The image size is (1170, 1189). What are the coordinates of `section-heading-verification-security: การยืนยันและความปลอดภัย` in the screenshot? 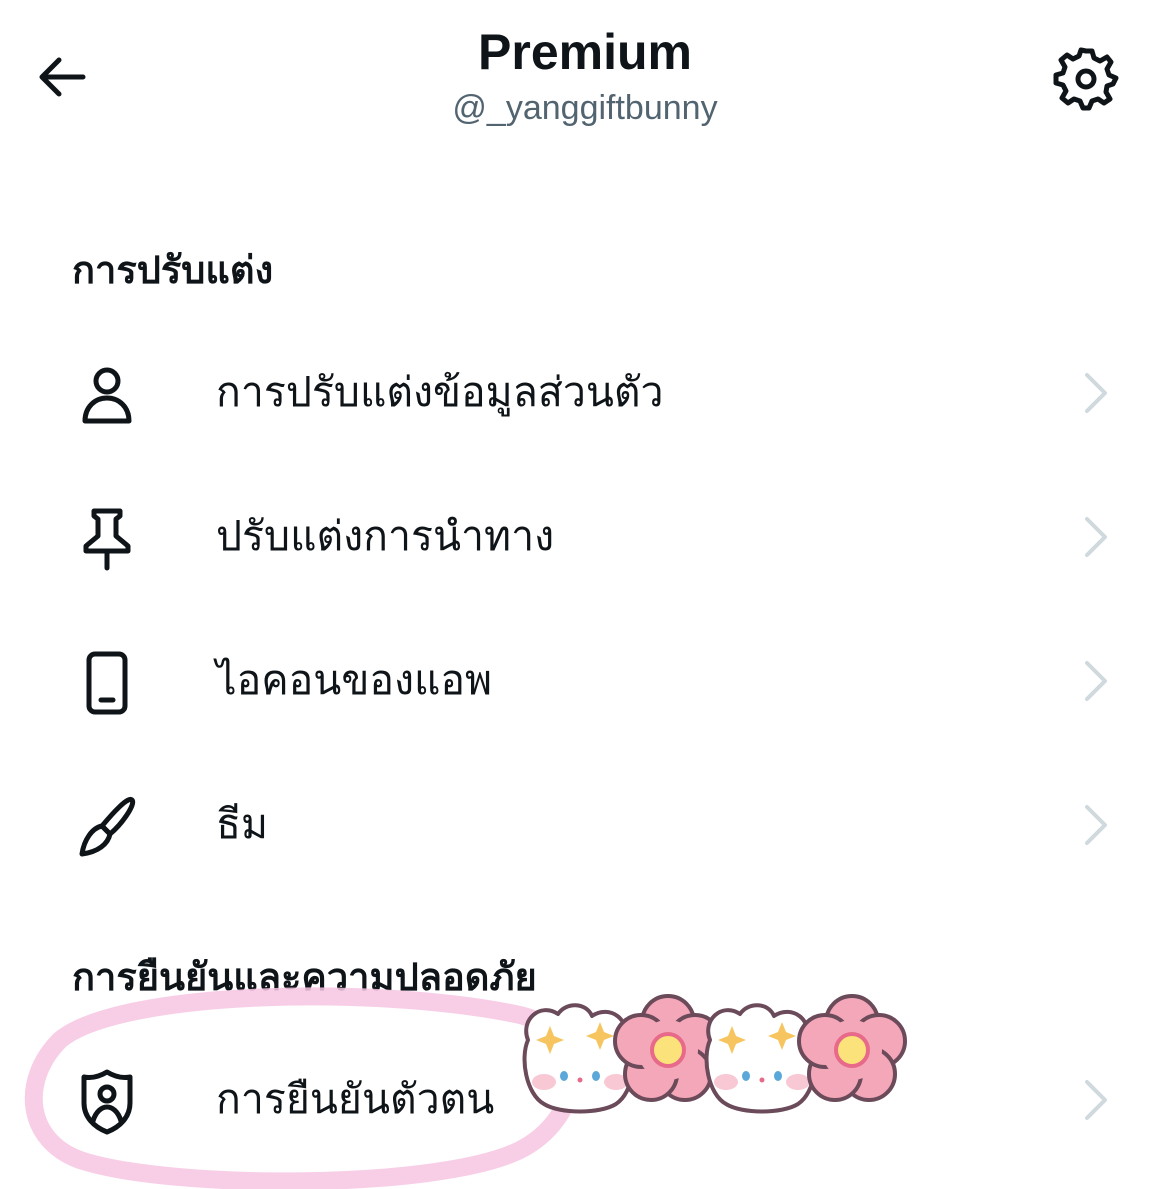 It's located at (304, 977).